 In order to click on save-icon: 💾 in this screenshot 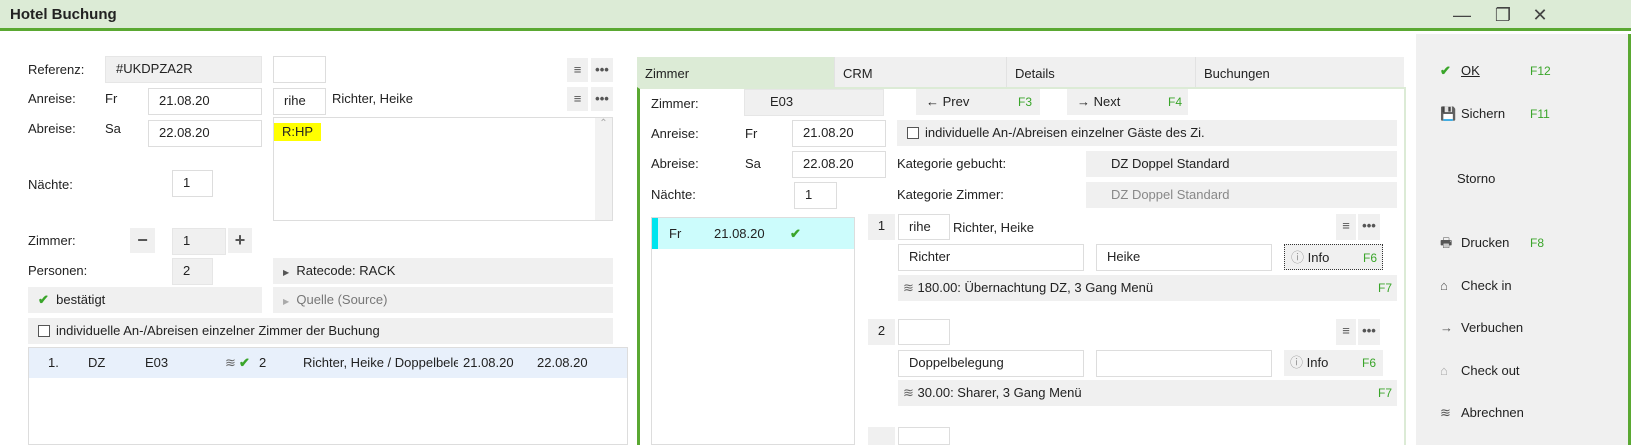, I will do `click(1448, 113)`.